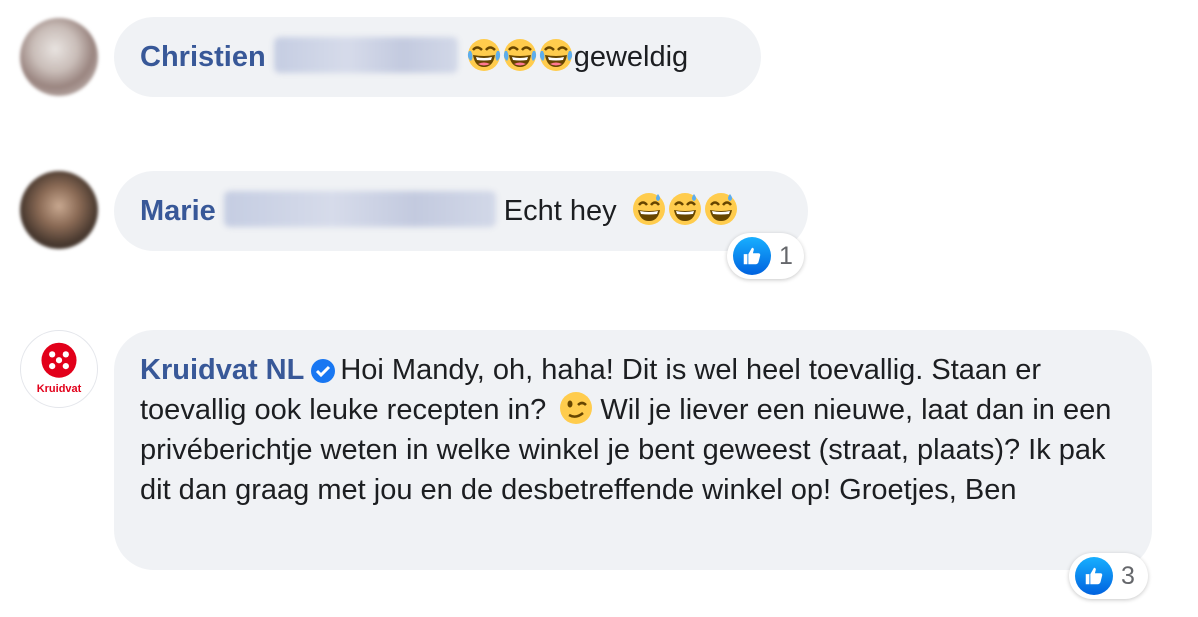 The width and height of the screenshot is (1198, 617). Describe the element at coordinates (59, 389) in the screenshot. I see `kruidvat-logo-text: Kruidvat` at that location.